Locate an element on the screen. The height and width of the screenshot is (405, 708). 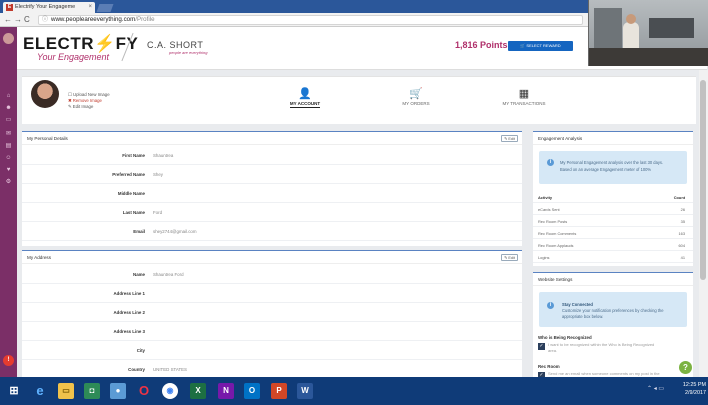
activity-header: Activity Count is located at coordinates (613, 197).